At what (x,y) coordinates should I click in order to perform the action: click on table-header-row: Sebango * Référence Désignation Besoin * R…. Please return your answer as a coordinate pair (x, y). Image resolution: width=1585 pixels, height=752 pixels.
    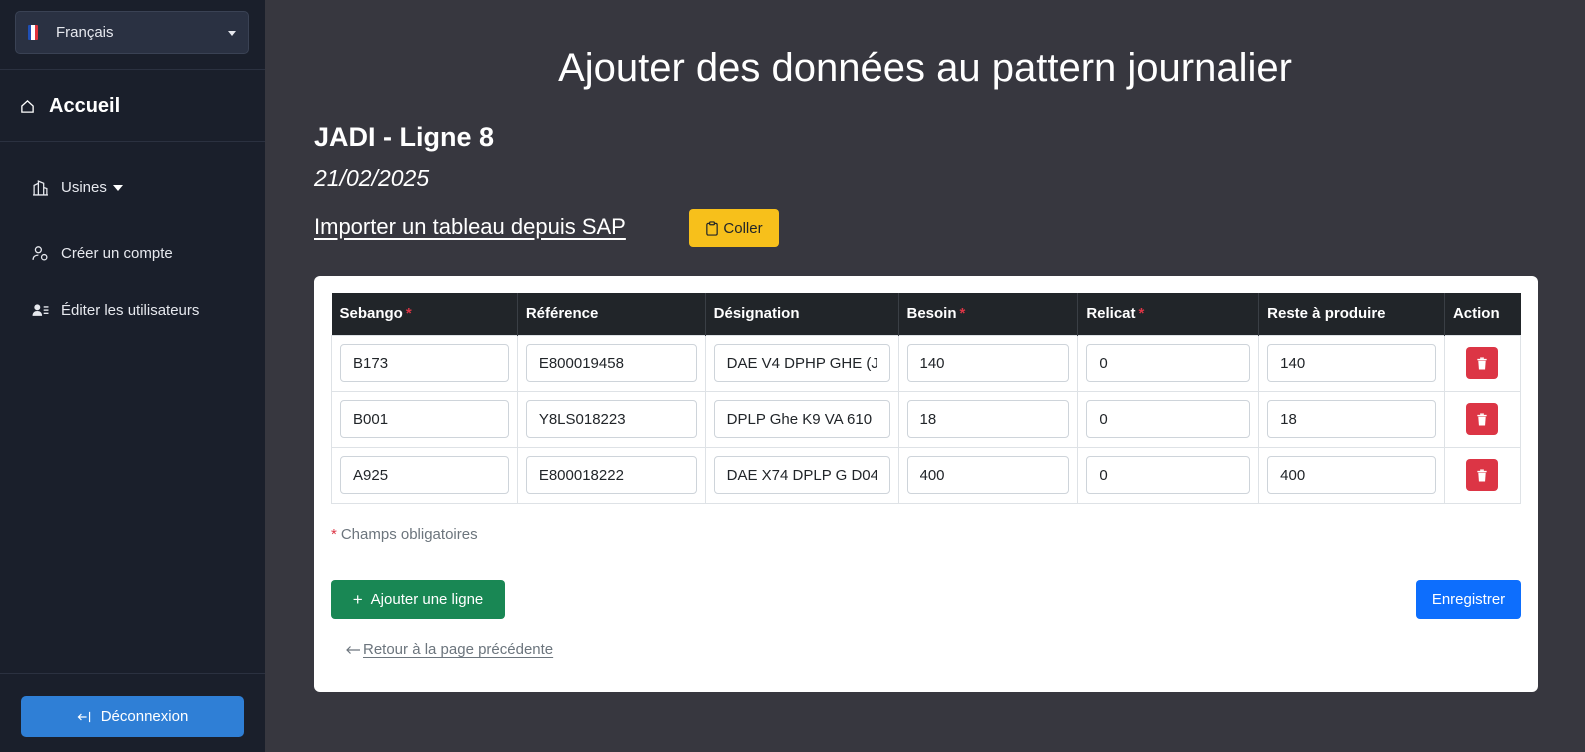
    Looking at the image, I should click on (926, 314).